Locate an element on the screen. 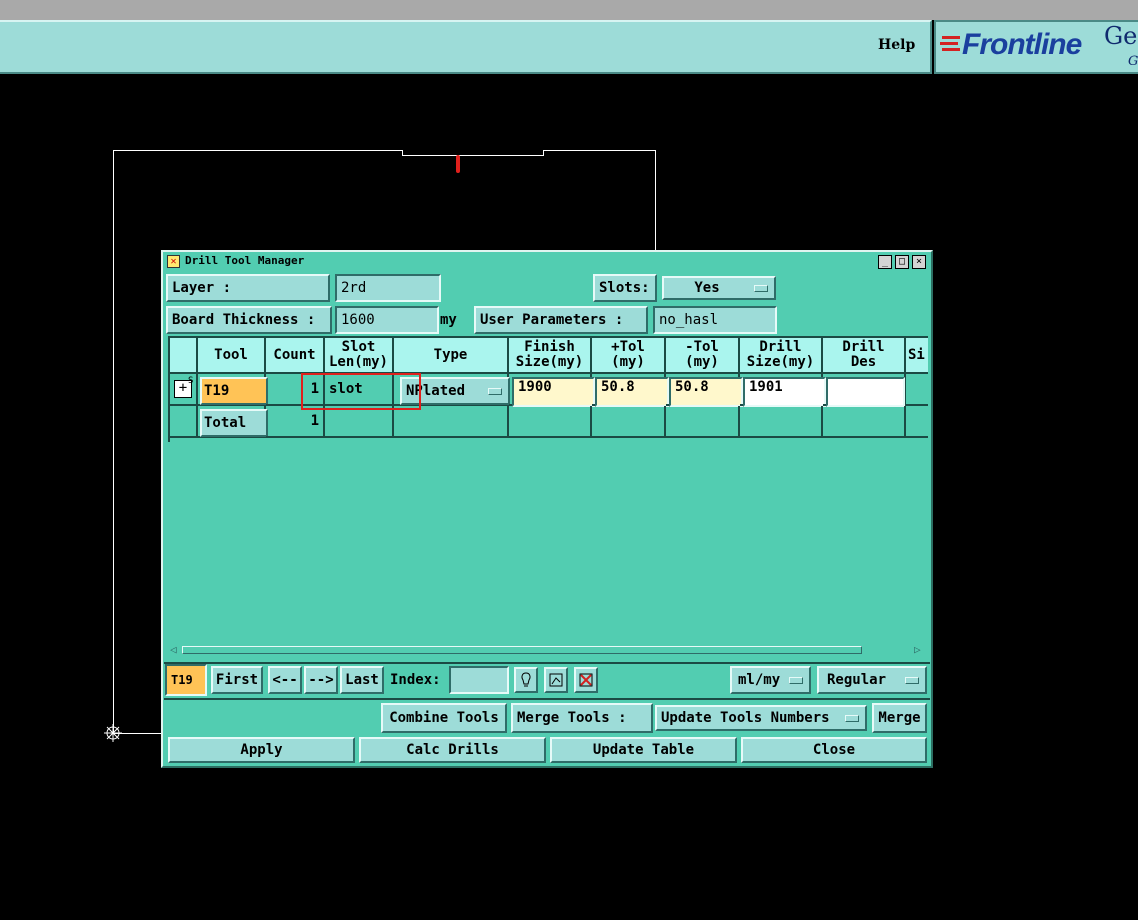 Image resolution: width=1138 pixels, height=920 pixels. dialog-title: Drill Tool Manager is located at coordinates (245, 260).